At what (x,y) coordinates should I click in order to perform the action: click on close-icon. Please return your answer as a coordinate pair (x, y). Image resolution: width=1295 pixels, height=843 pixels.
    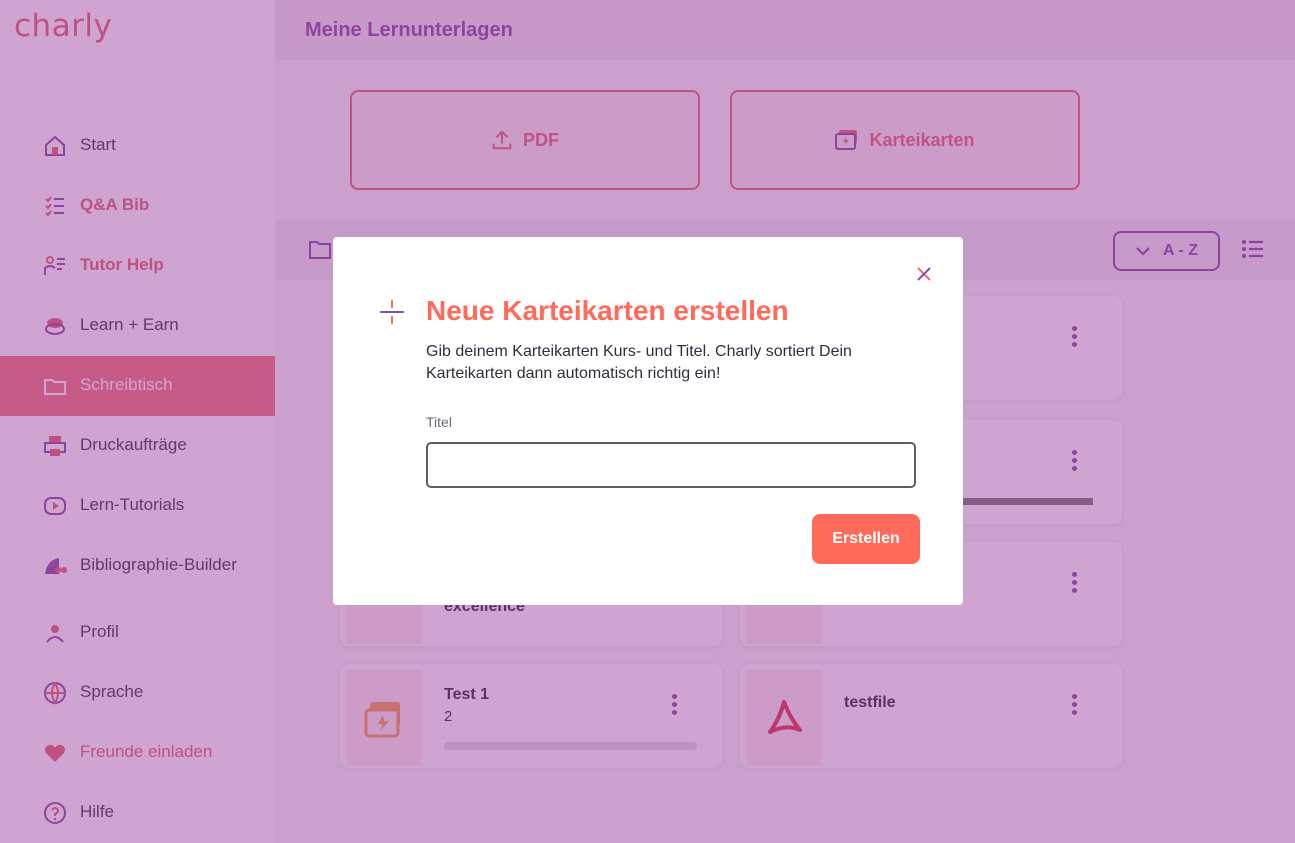
    Looking at the image, I should click on (924, 274).